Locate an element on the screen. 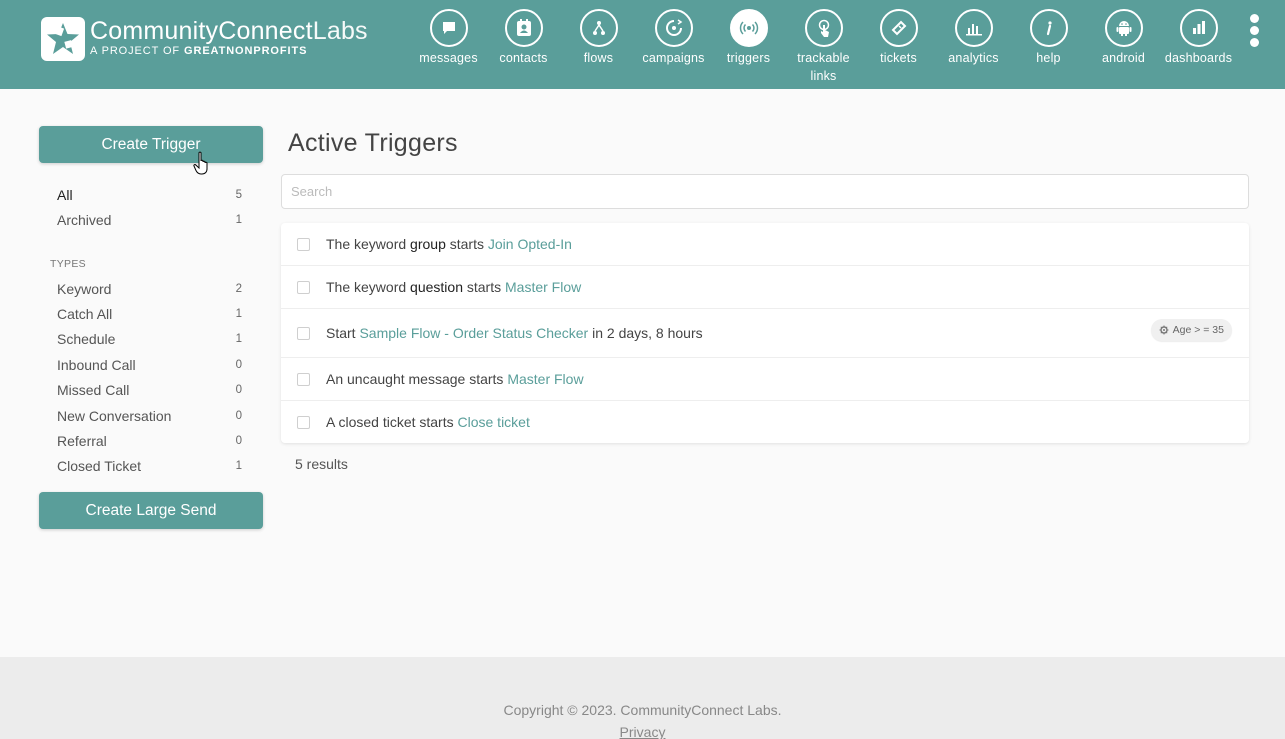  trigger-row: The keyword question starts Master Flow is located at coordinates (765, 287).